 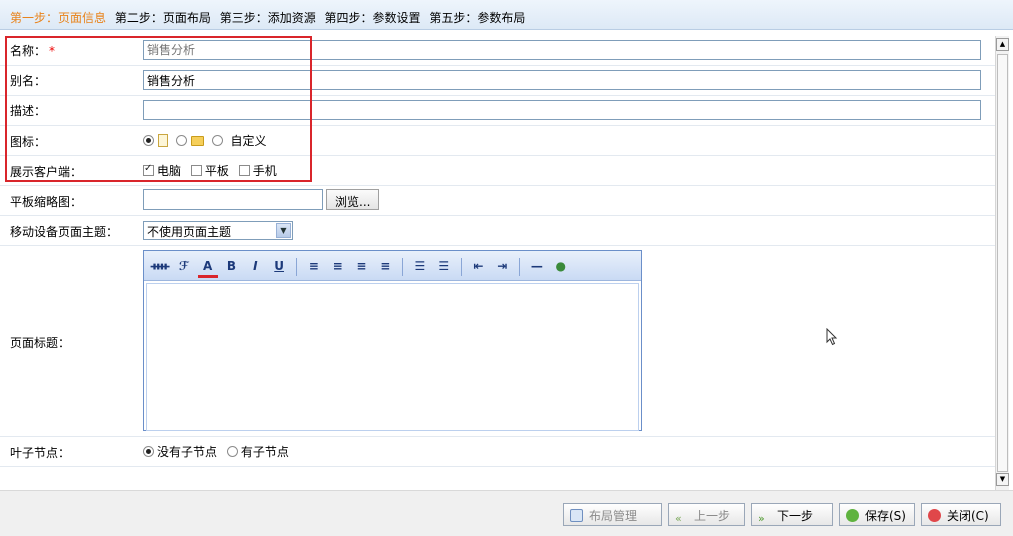 I want to click on layout-manage-label: 布局管理, so click(x=613, y=516).